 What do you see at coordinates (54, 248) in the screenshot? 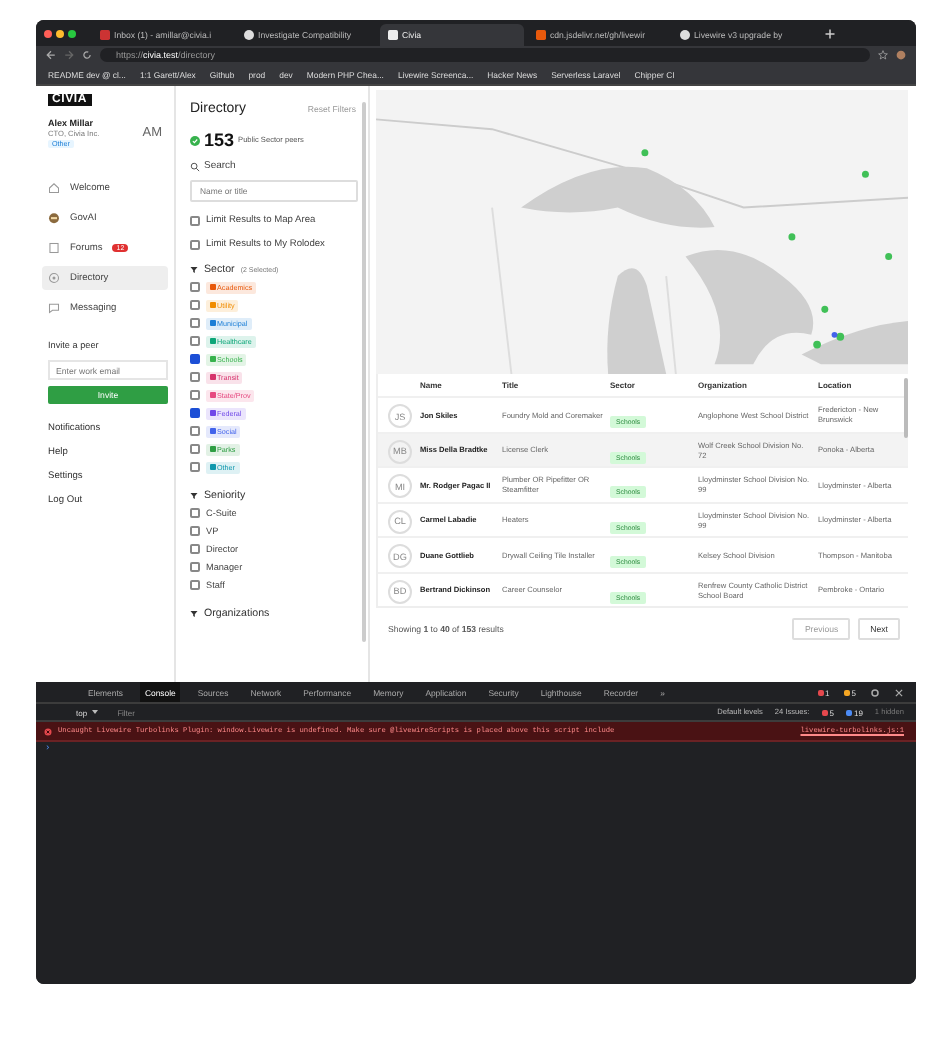
I see `document-icon` at bounding box center [54, 248].